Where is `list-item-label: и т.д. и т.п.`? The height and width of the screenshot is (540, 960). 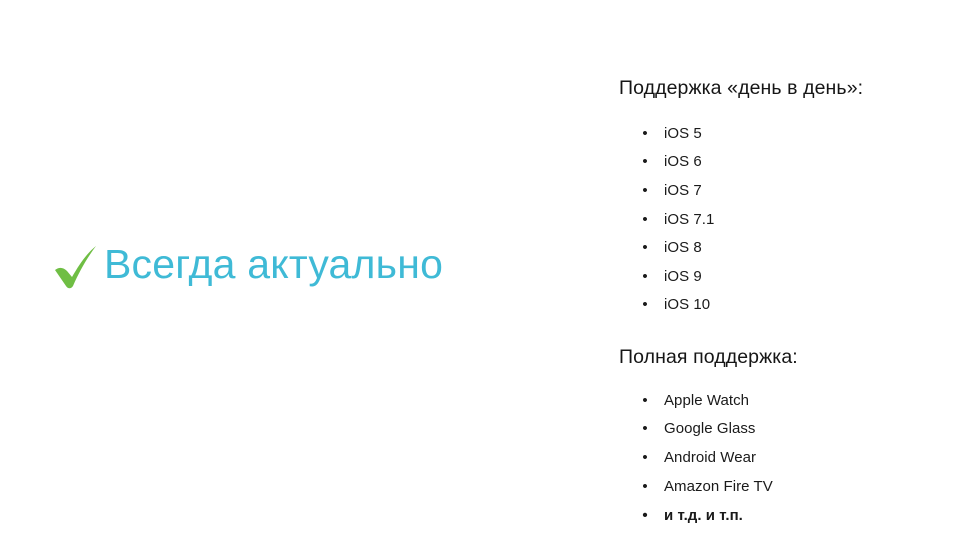
list-item-label: и т.д. и т.п. is located at coordinates (703, 515).